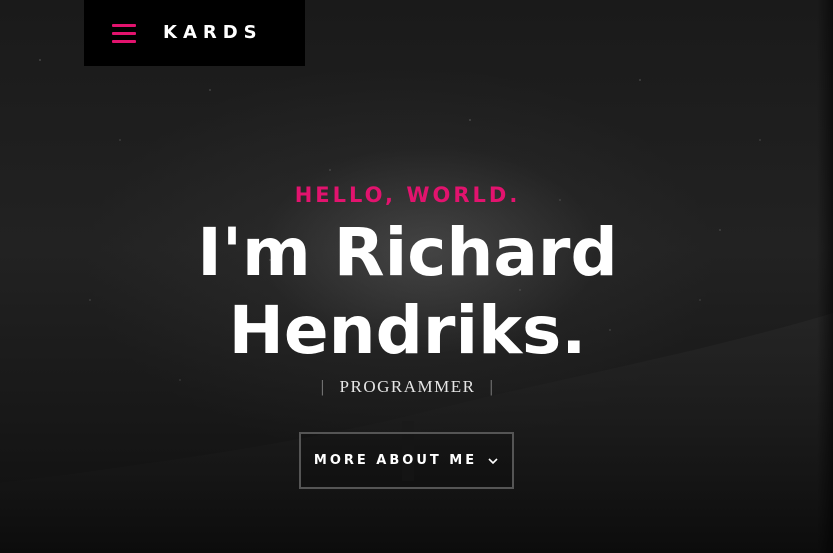 Image resolution: width=833 pixels, height=553 pixels. What do you see at coordinates (407, 195) in the screenshot?
I see `hero-greeting: HELLO, WORLD.` at bounding box center [407, 195].